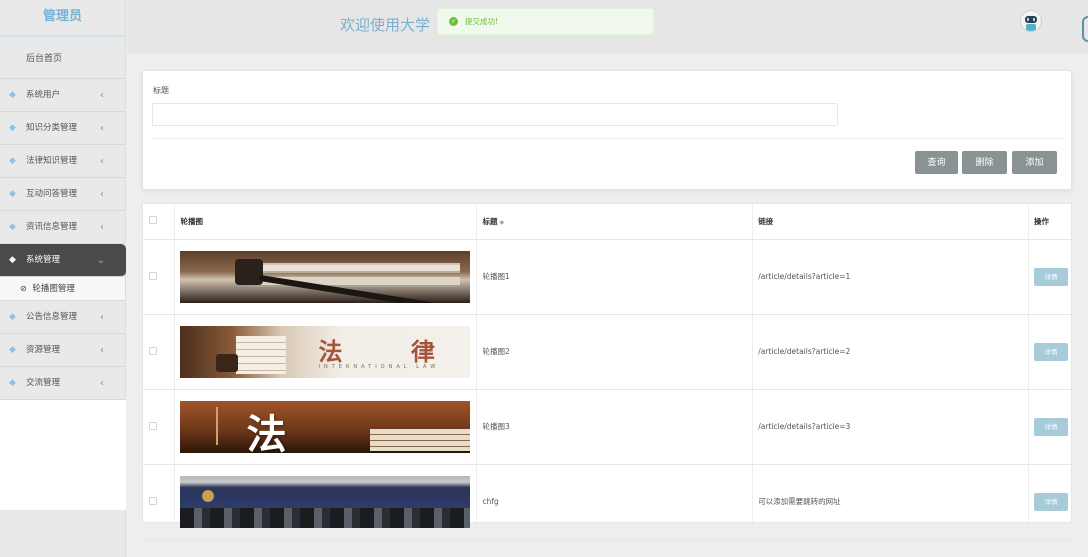 This screenshot has height=557, width=1088. Describe the element at coordinates (495, 114) in the screenshot. I see `title-filter-input` at that location.